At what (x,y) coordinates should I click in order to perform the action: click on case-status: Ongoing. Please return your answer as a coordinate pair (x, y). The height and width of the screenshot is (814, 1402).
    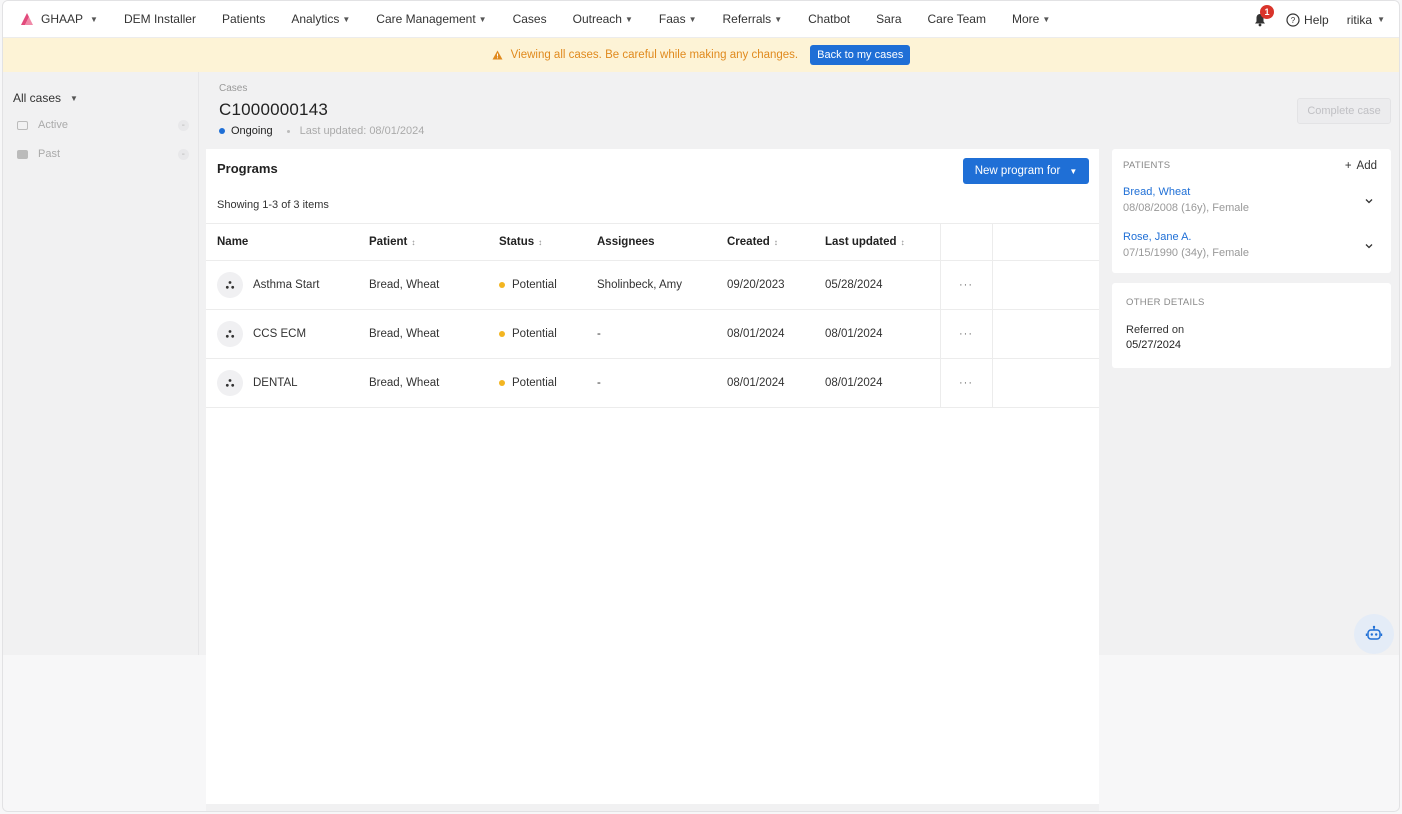
    Looking at the image, I should click on (252, 131).